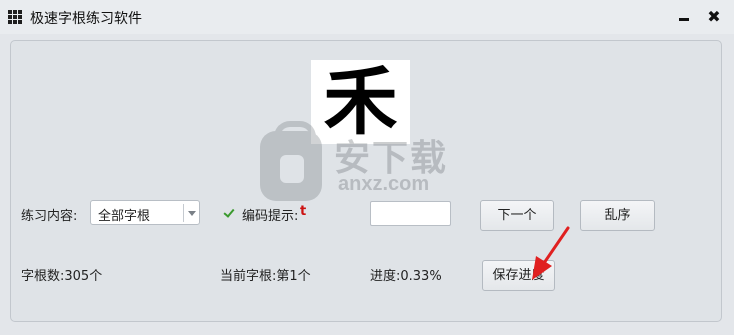 This screenshot has height=335, width=734. Describe the element at coordinates (124, 216) in the screenshot. I see `content-select-value: 全部字根` at that location.